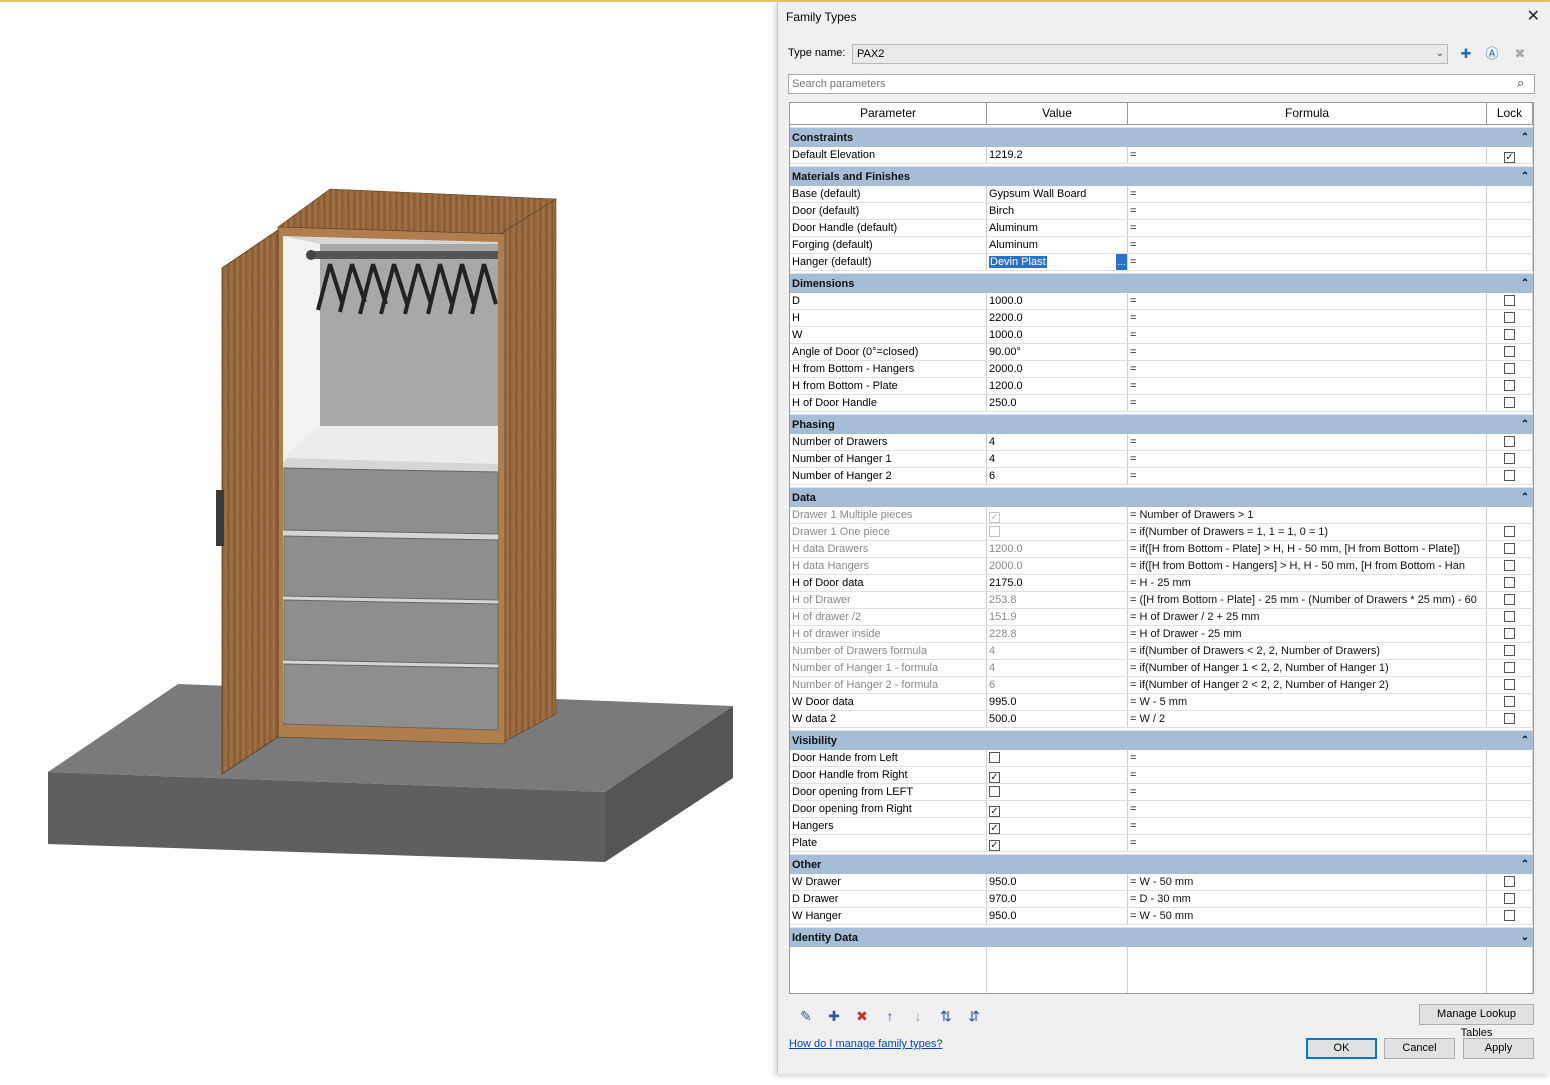 This screenshot has height=1085, width=1550. What do you see at coordinates (862, 1016) in the screenshot?
I see `delete-parameter-icon: ✖` at bounding box center [862, 1016].